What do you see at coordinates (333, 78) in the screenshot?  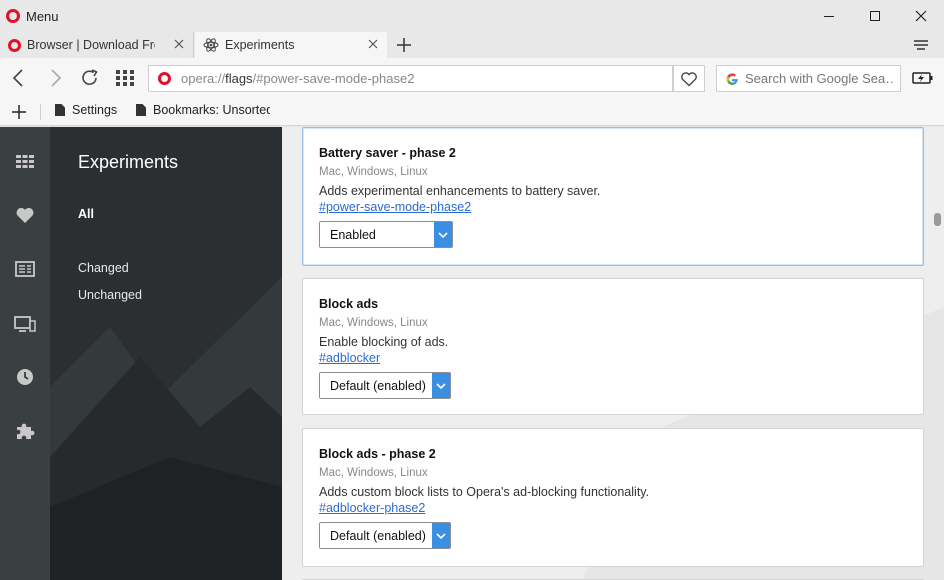 I see `url-path: /#power-save-mode-phase2` at bounding box center [333, 78].